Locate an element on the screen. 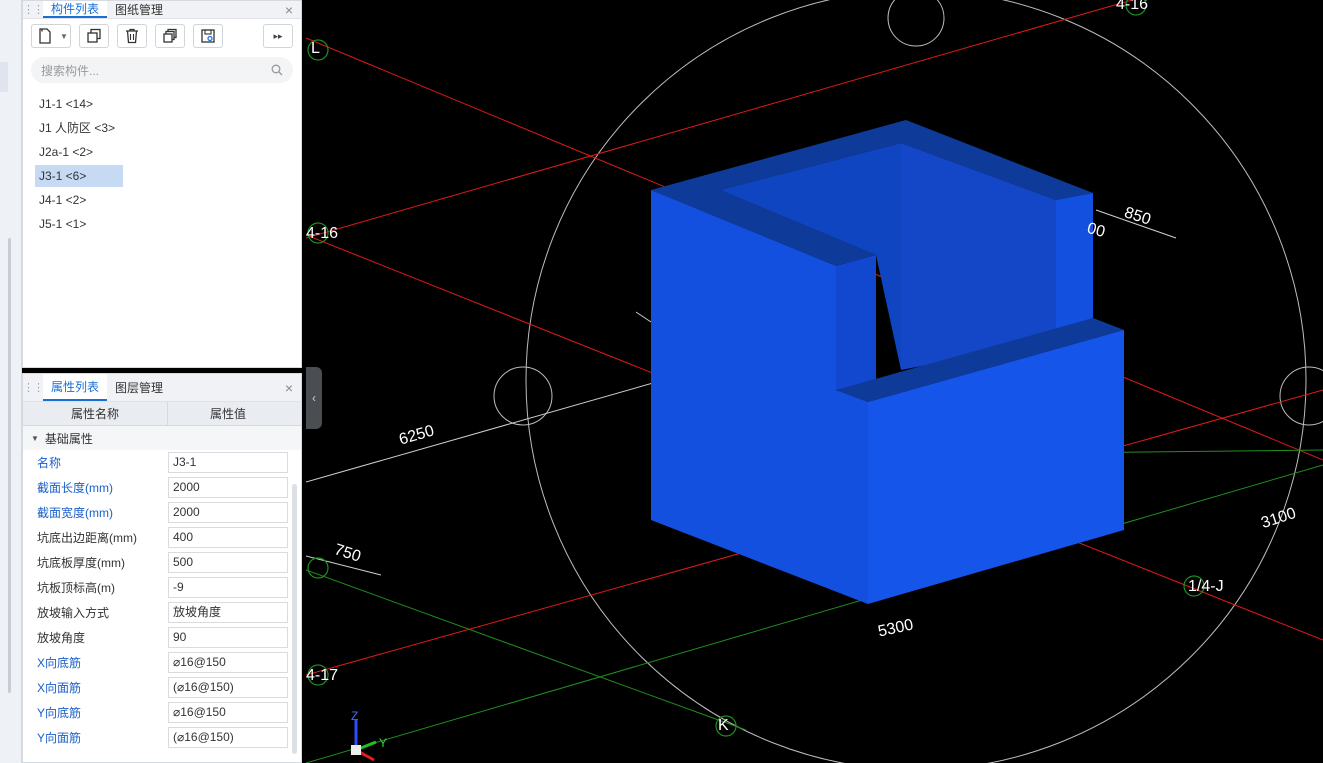 Image resolution: width=1323 pixels, height=763 pixels. property-name: 名称 is located at coordinates (49, 463).